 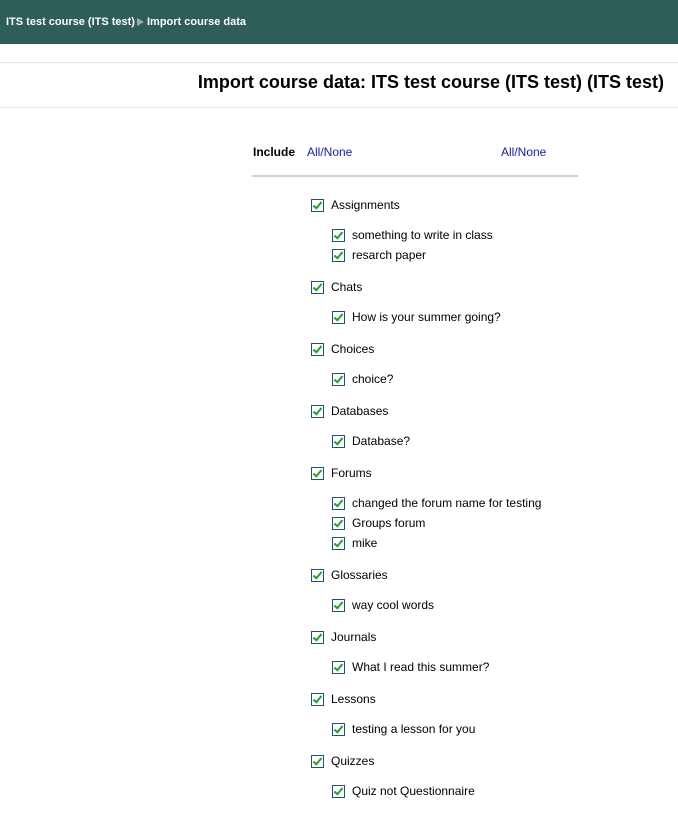 What do you see at coordinates (426, 699) in the screenshot?
I see `module-row: Lessons` at bounding box center [426, 699].